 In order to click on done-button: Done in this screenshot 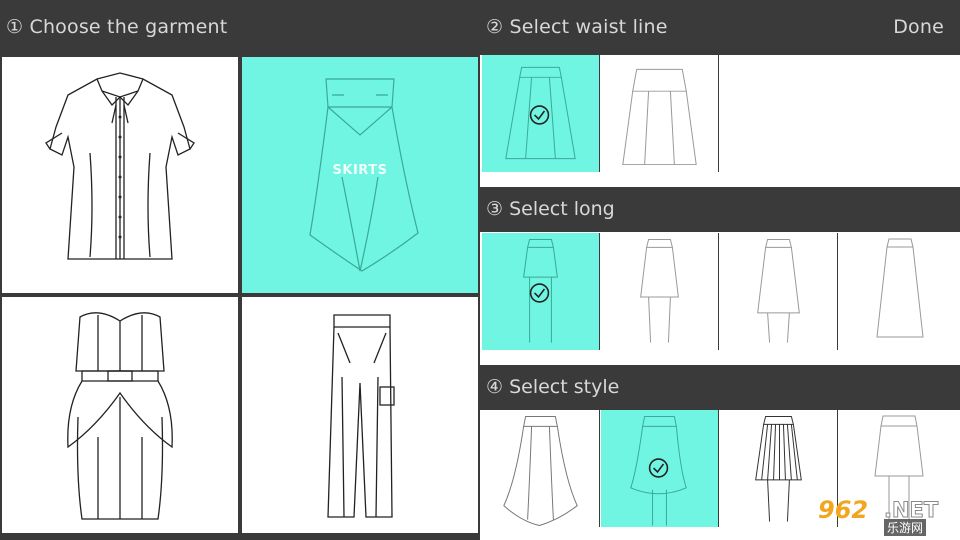, I will do `click(918, 27)`.